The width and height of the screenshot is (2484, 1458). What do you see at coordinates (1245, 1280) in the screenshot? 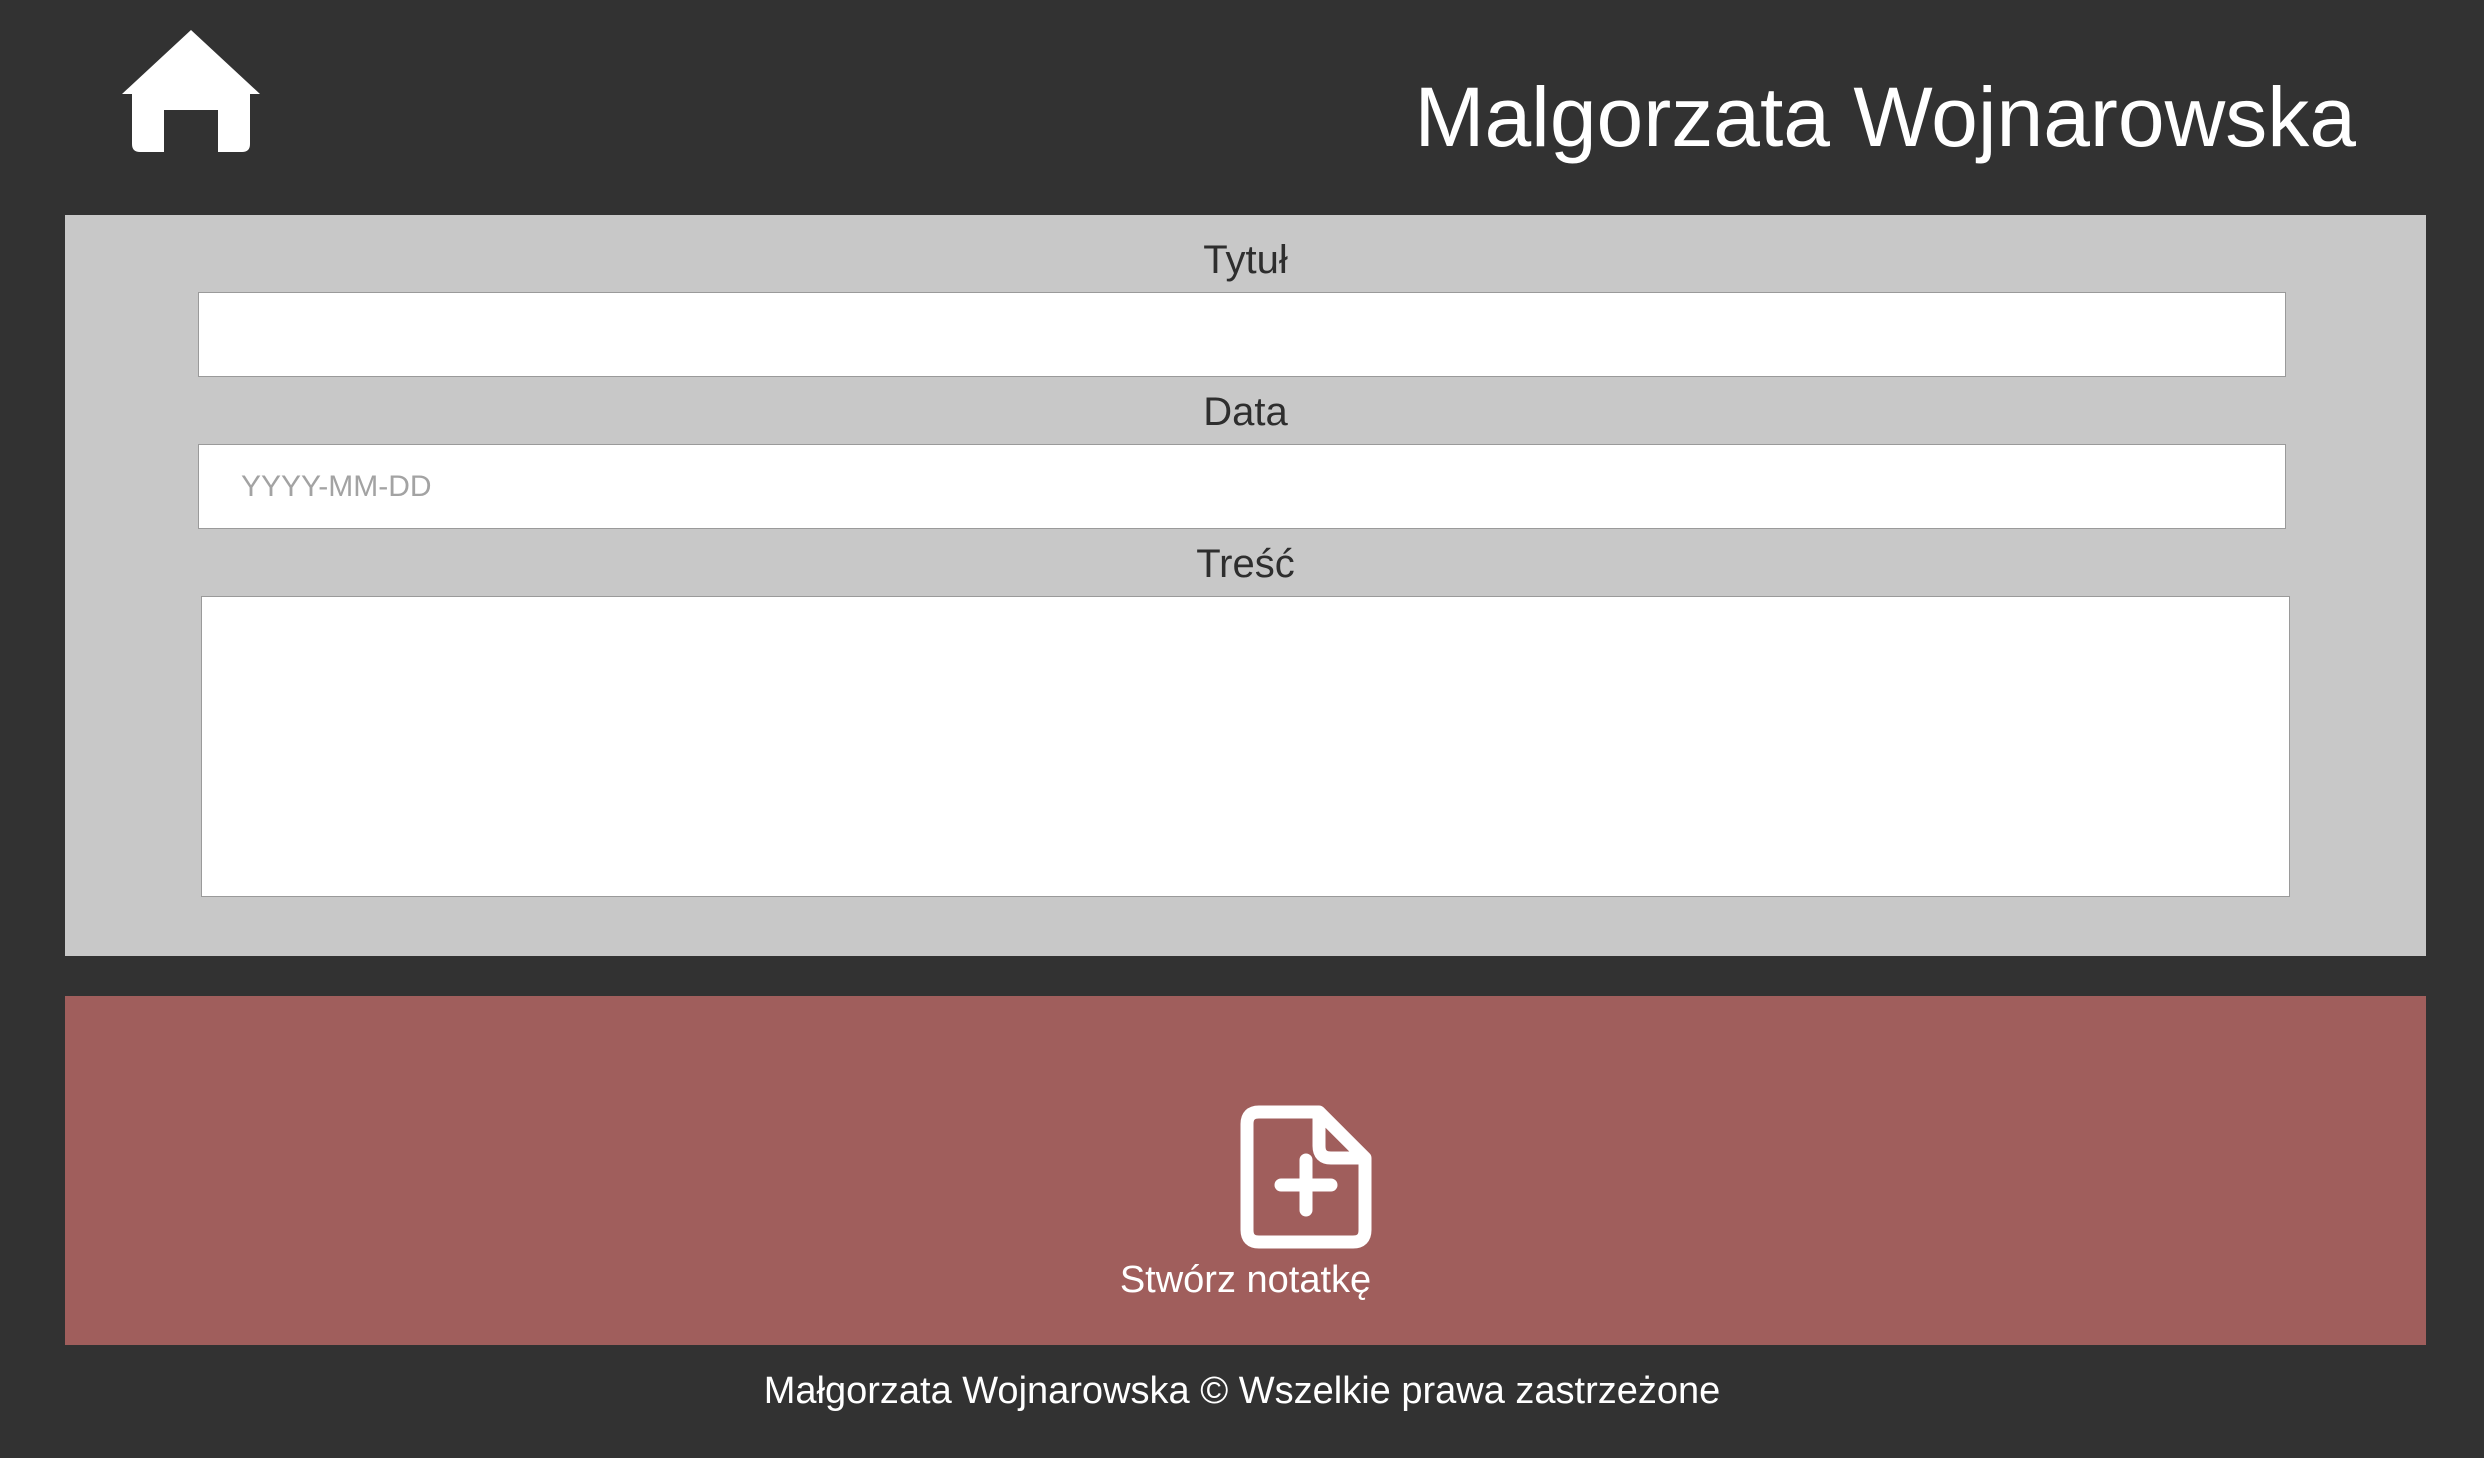
I see `create-note-label: Stwórz notatkę` at bounding box center [1245, 1280].